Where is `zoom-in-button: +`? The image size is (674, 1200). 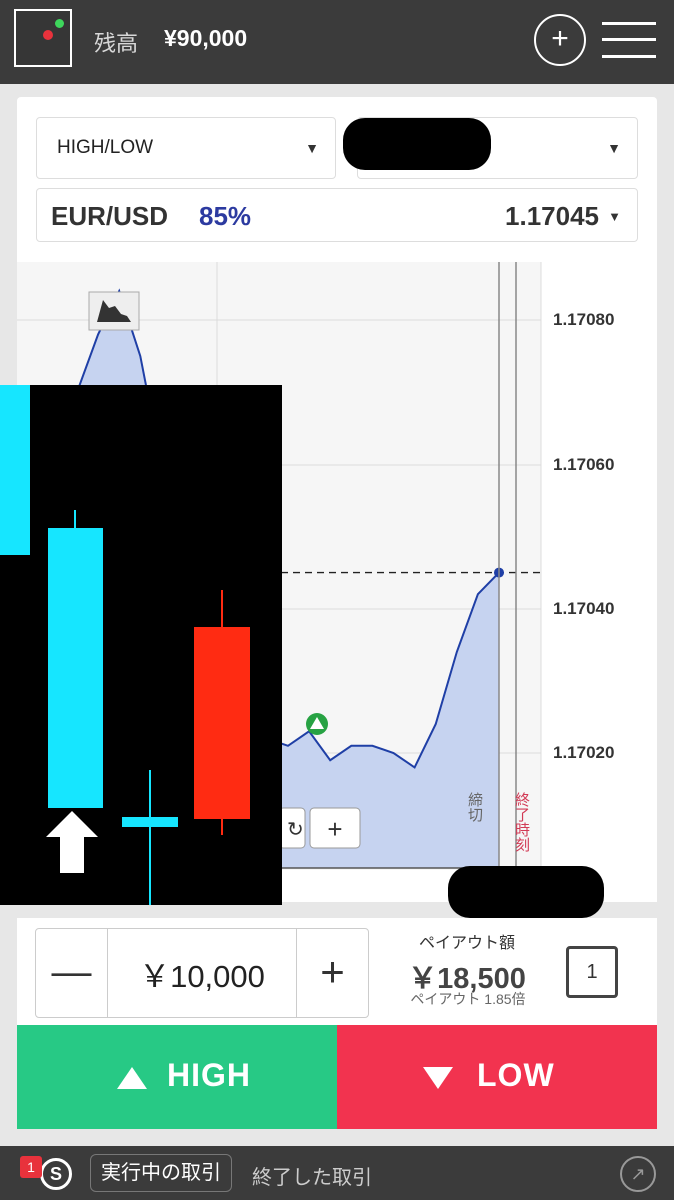 zoom-in-button: + is located at coordinates (335, 828).